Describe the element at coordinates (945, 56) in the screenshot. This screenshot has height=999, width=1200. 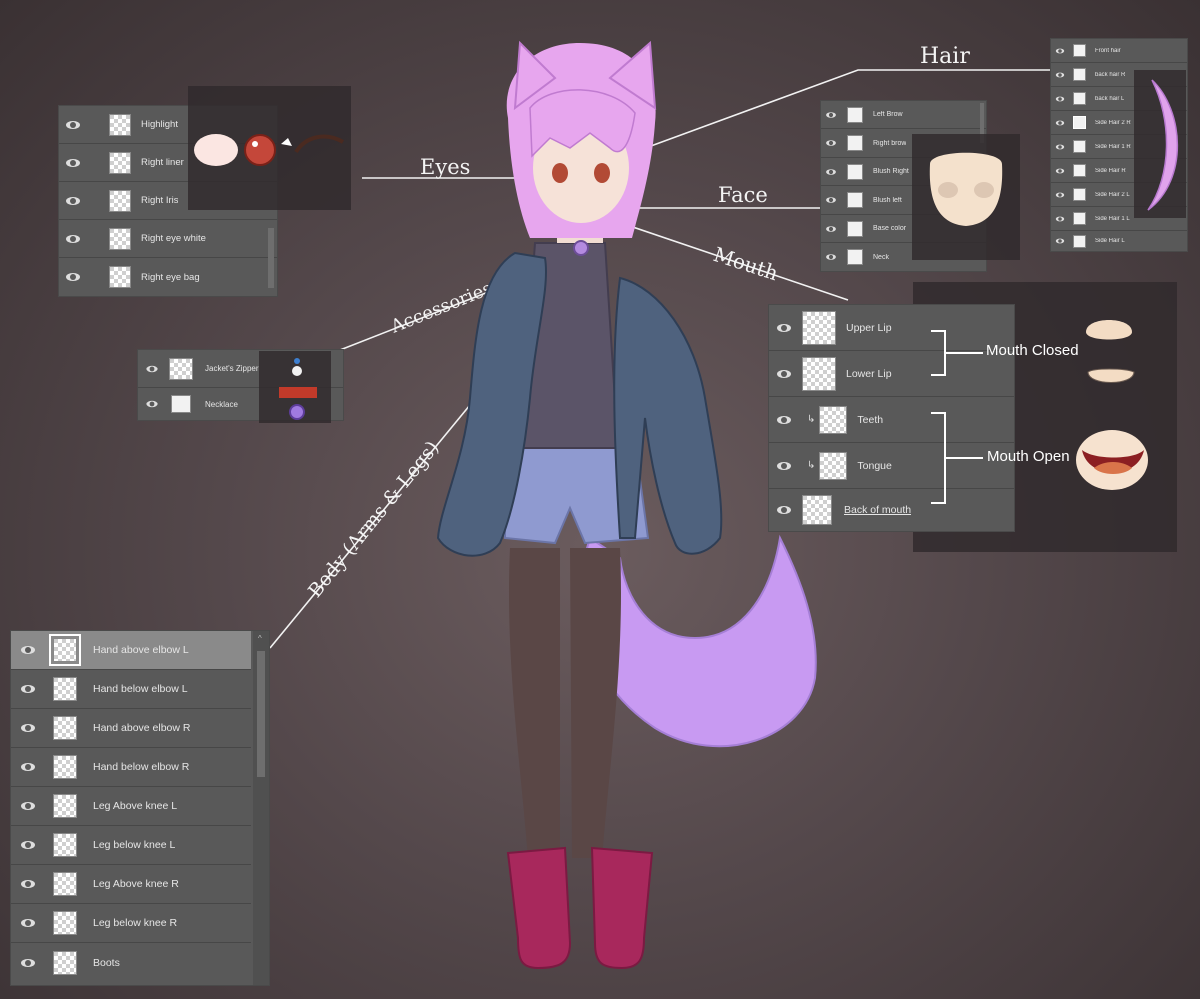
I see `hair-callout: Hair` at that location.